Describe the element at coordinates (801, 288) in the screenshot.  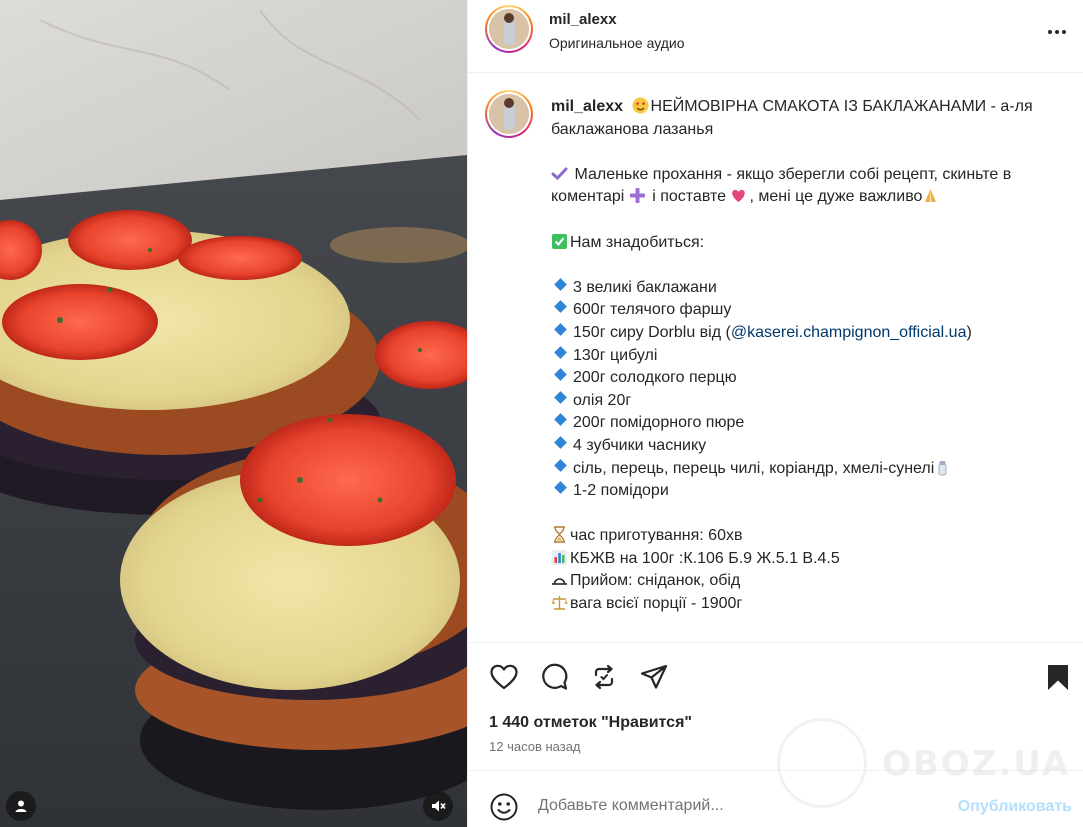
I see `ingredient-item: 3 великі баклажани` at that location.